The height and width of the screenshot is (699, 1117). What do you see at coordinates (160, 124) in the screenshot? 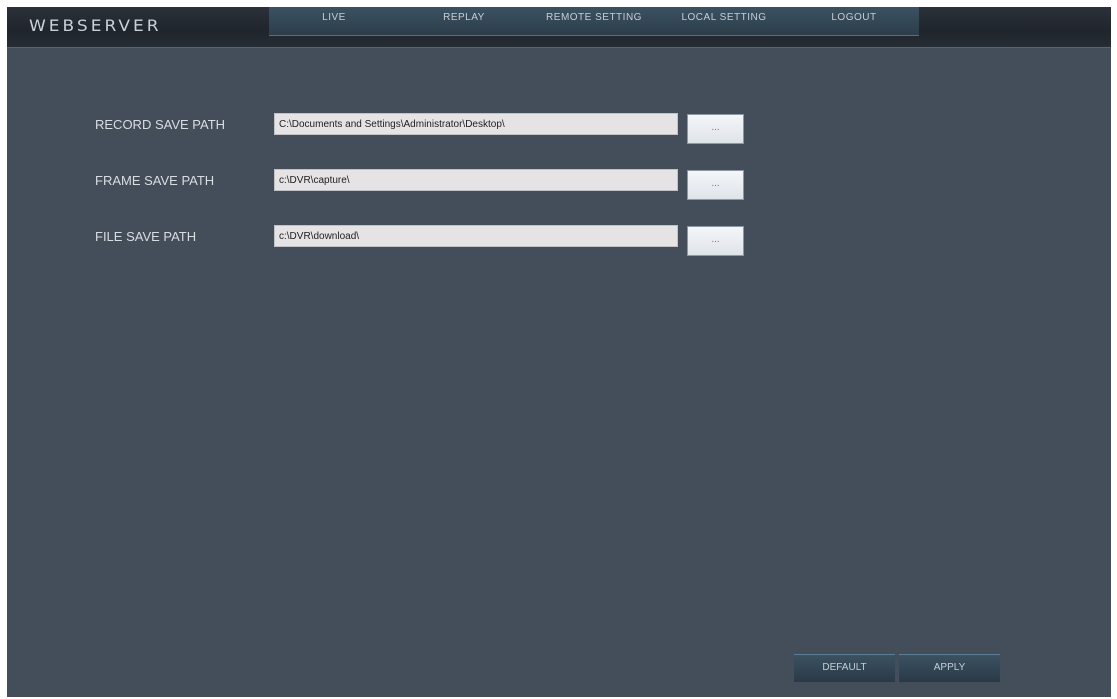
I see `record-save-path-label: RECORD SAVE PATH` at bounding box center [160, 124].